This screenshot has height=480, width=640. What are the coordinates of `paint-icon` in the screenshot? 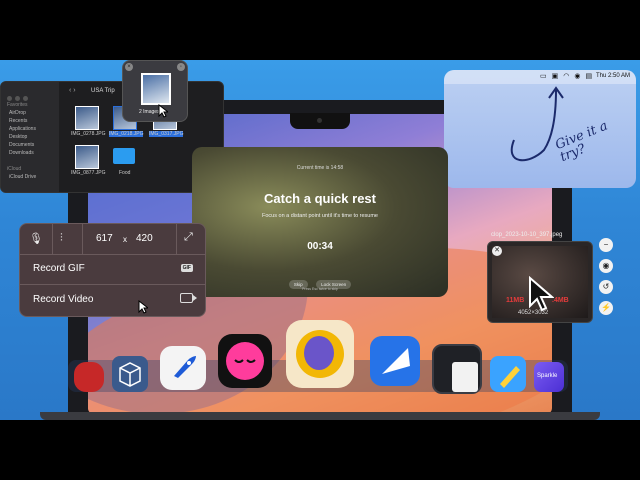 It's located at (395, 361).